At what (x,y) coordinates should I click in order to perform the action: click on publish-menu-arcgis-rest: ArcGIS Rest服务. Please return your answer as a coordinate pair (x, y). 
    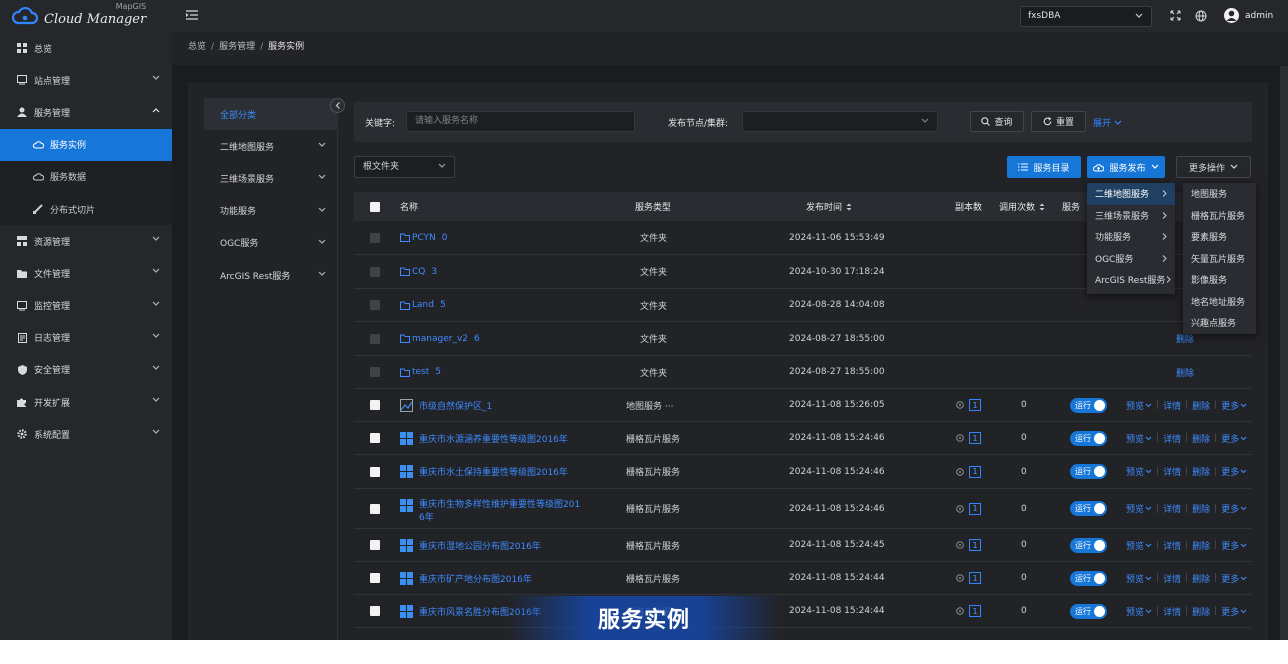
    Looking at the image, I should click on (1131, 280).